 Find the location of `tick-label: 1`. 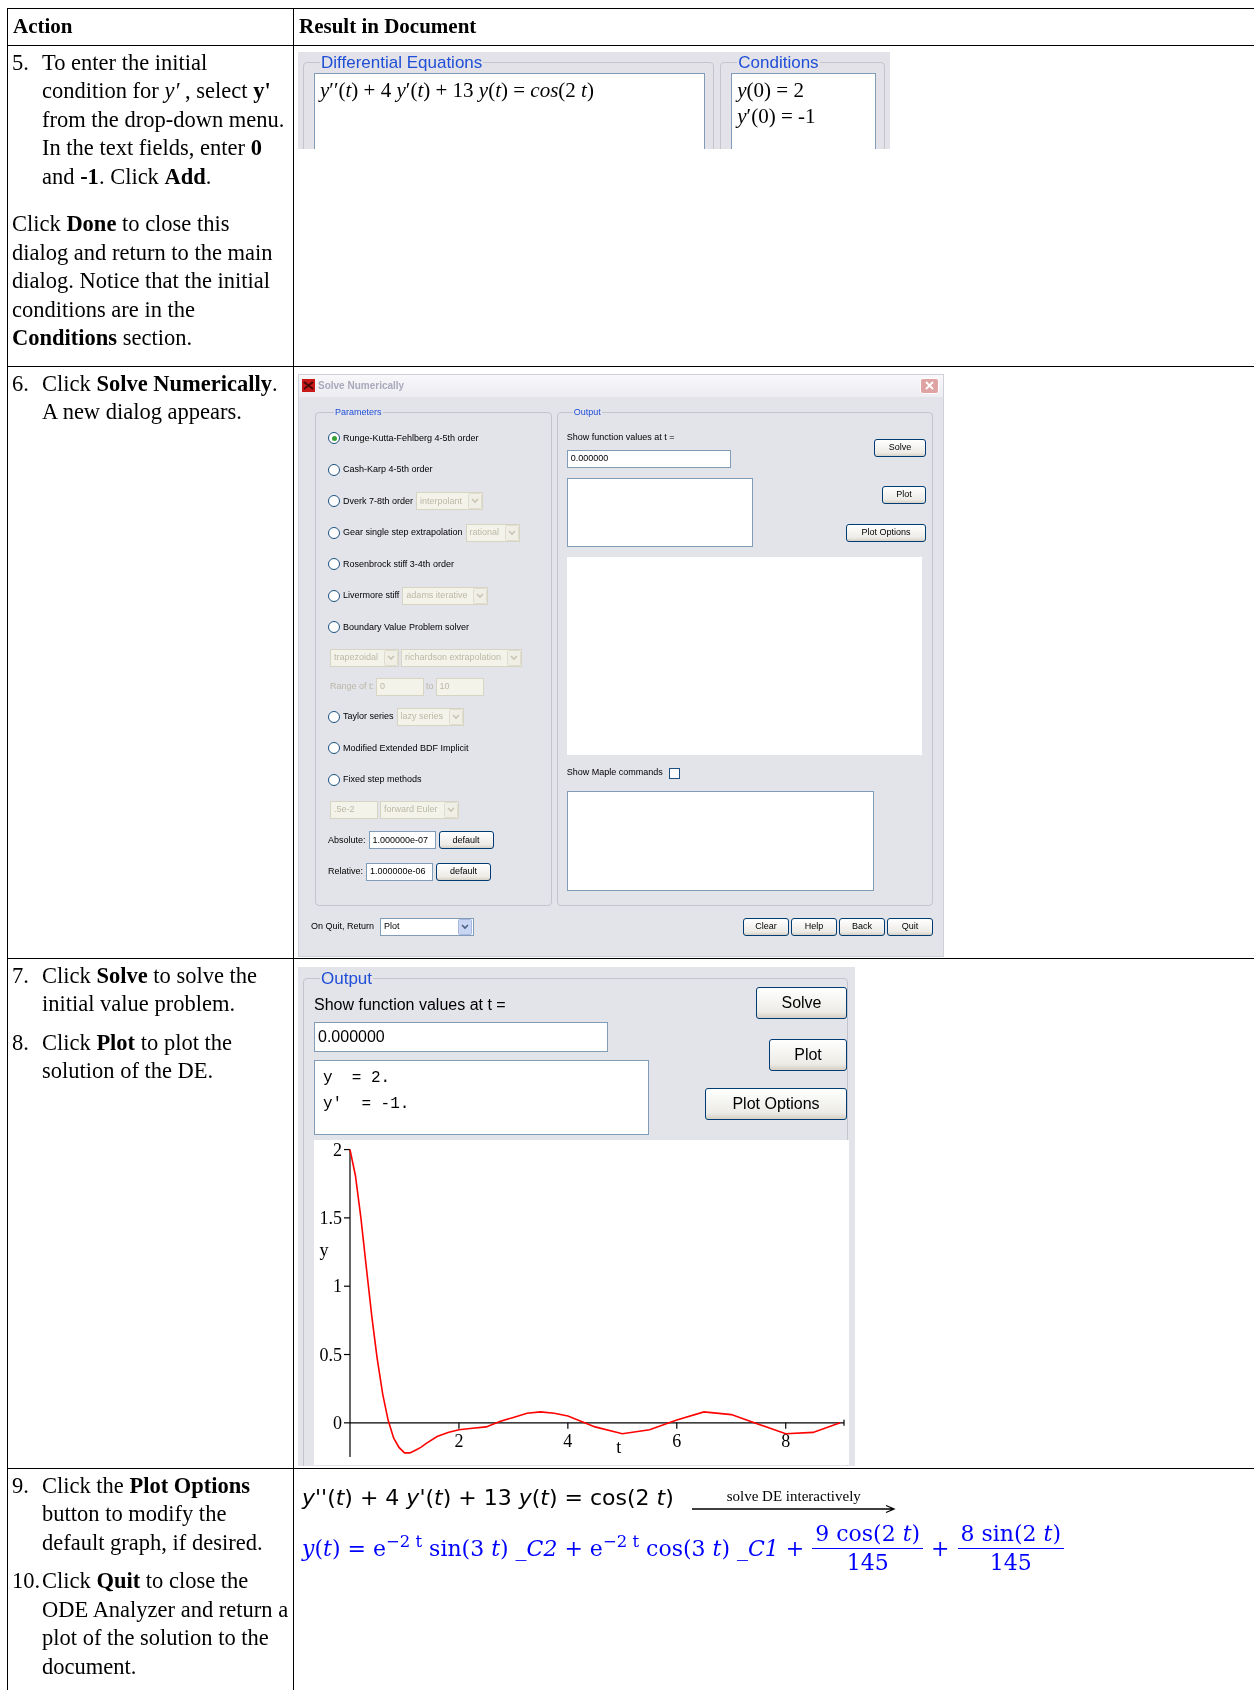

tick-label: 1 is located at coordinates (337, 1285).